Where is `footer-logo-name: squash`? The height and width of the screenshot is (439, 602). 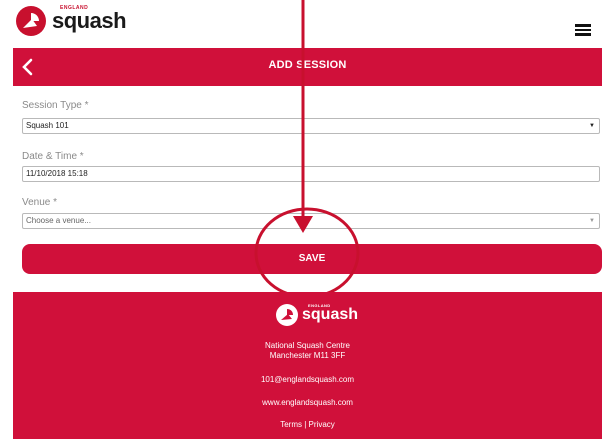
footer-logo-name: squash is located at coordinates (330, 314).